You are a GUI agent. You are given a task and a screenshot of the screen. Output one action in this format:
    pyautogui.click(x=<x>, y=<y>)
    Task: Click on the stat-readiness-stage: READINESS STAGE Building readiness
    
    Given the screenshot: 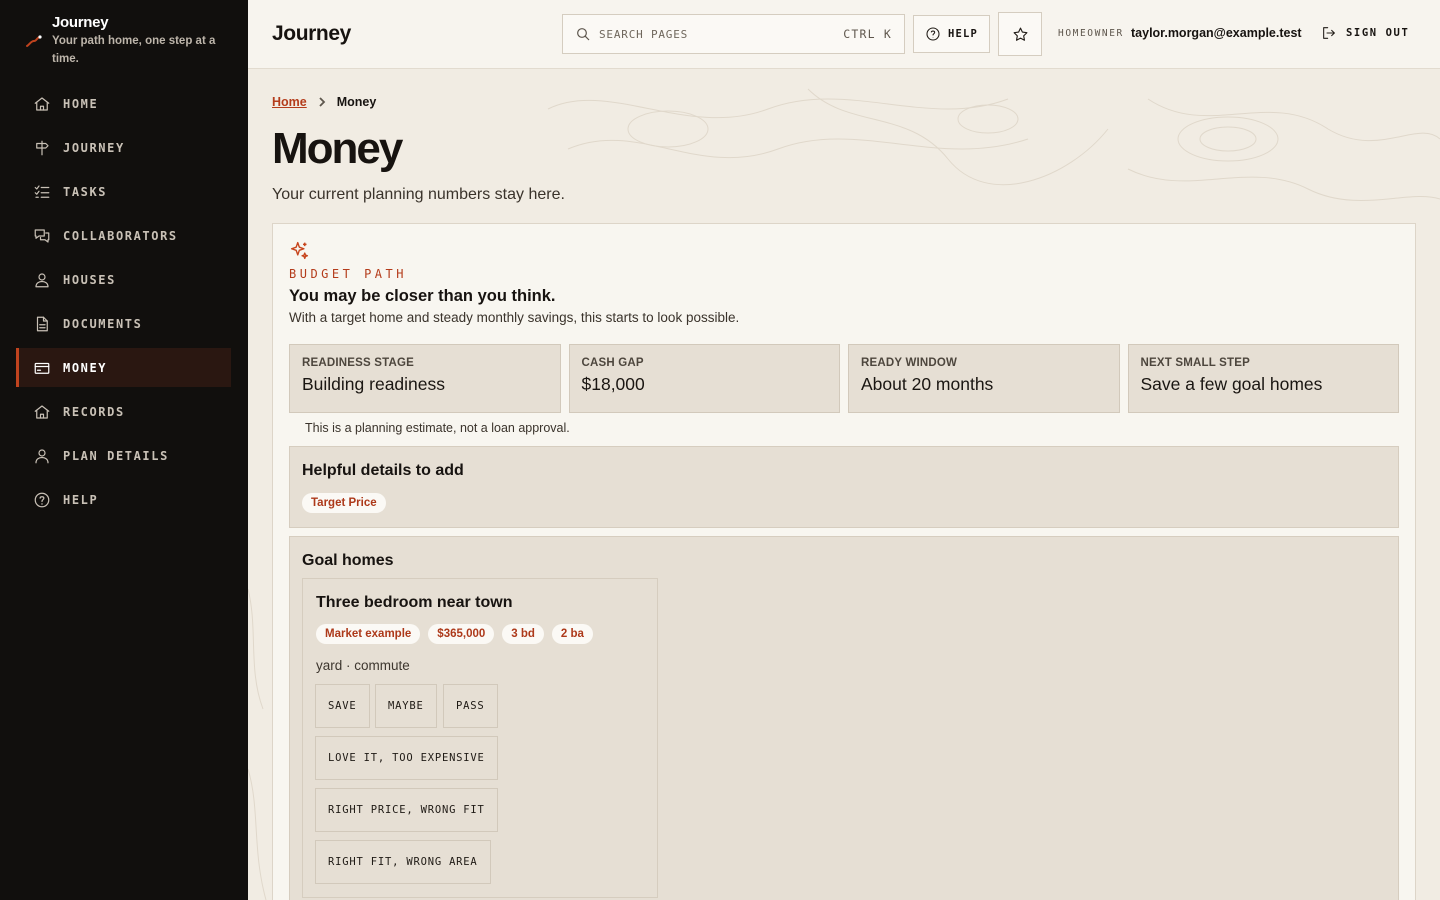 What is the action you would take?
    pyautogui.click(x=425, y=378)
    